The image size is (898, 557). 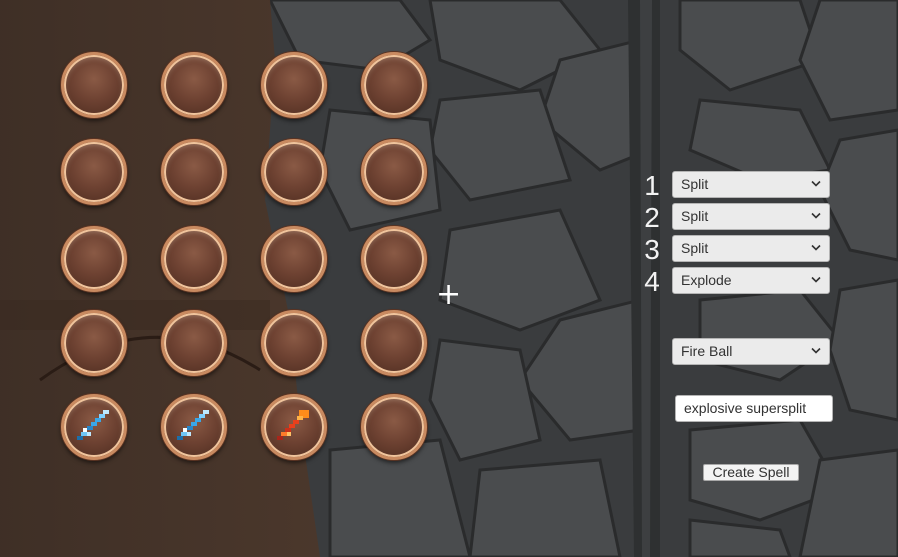 I want to click on modifier-dropdown-1: Split, so click(x=751, y=184).